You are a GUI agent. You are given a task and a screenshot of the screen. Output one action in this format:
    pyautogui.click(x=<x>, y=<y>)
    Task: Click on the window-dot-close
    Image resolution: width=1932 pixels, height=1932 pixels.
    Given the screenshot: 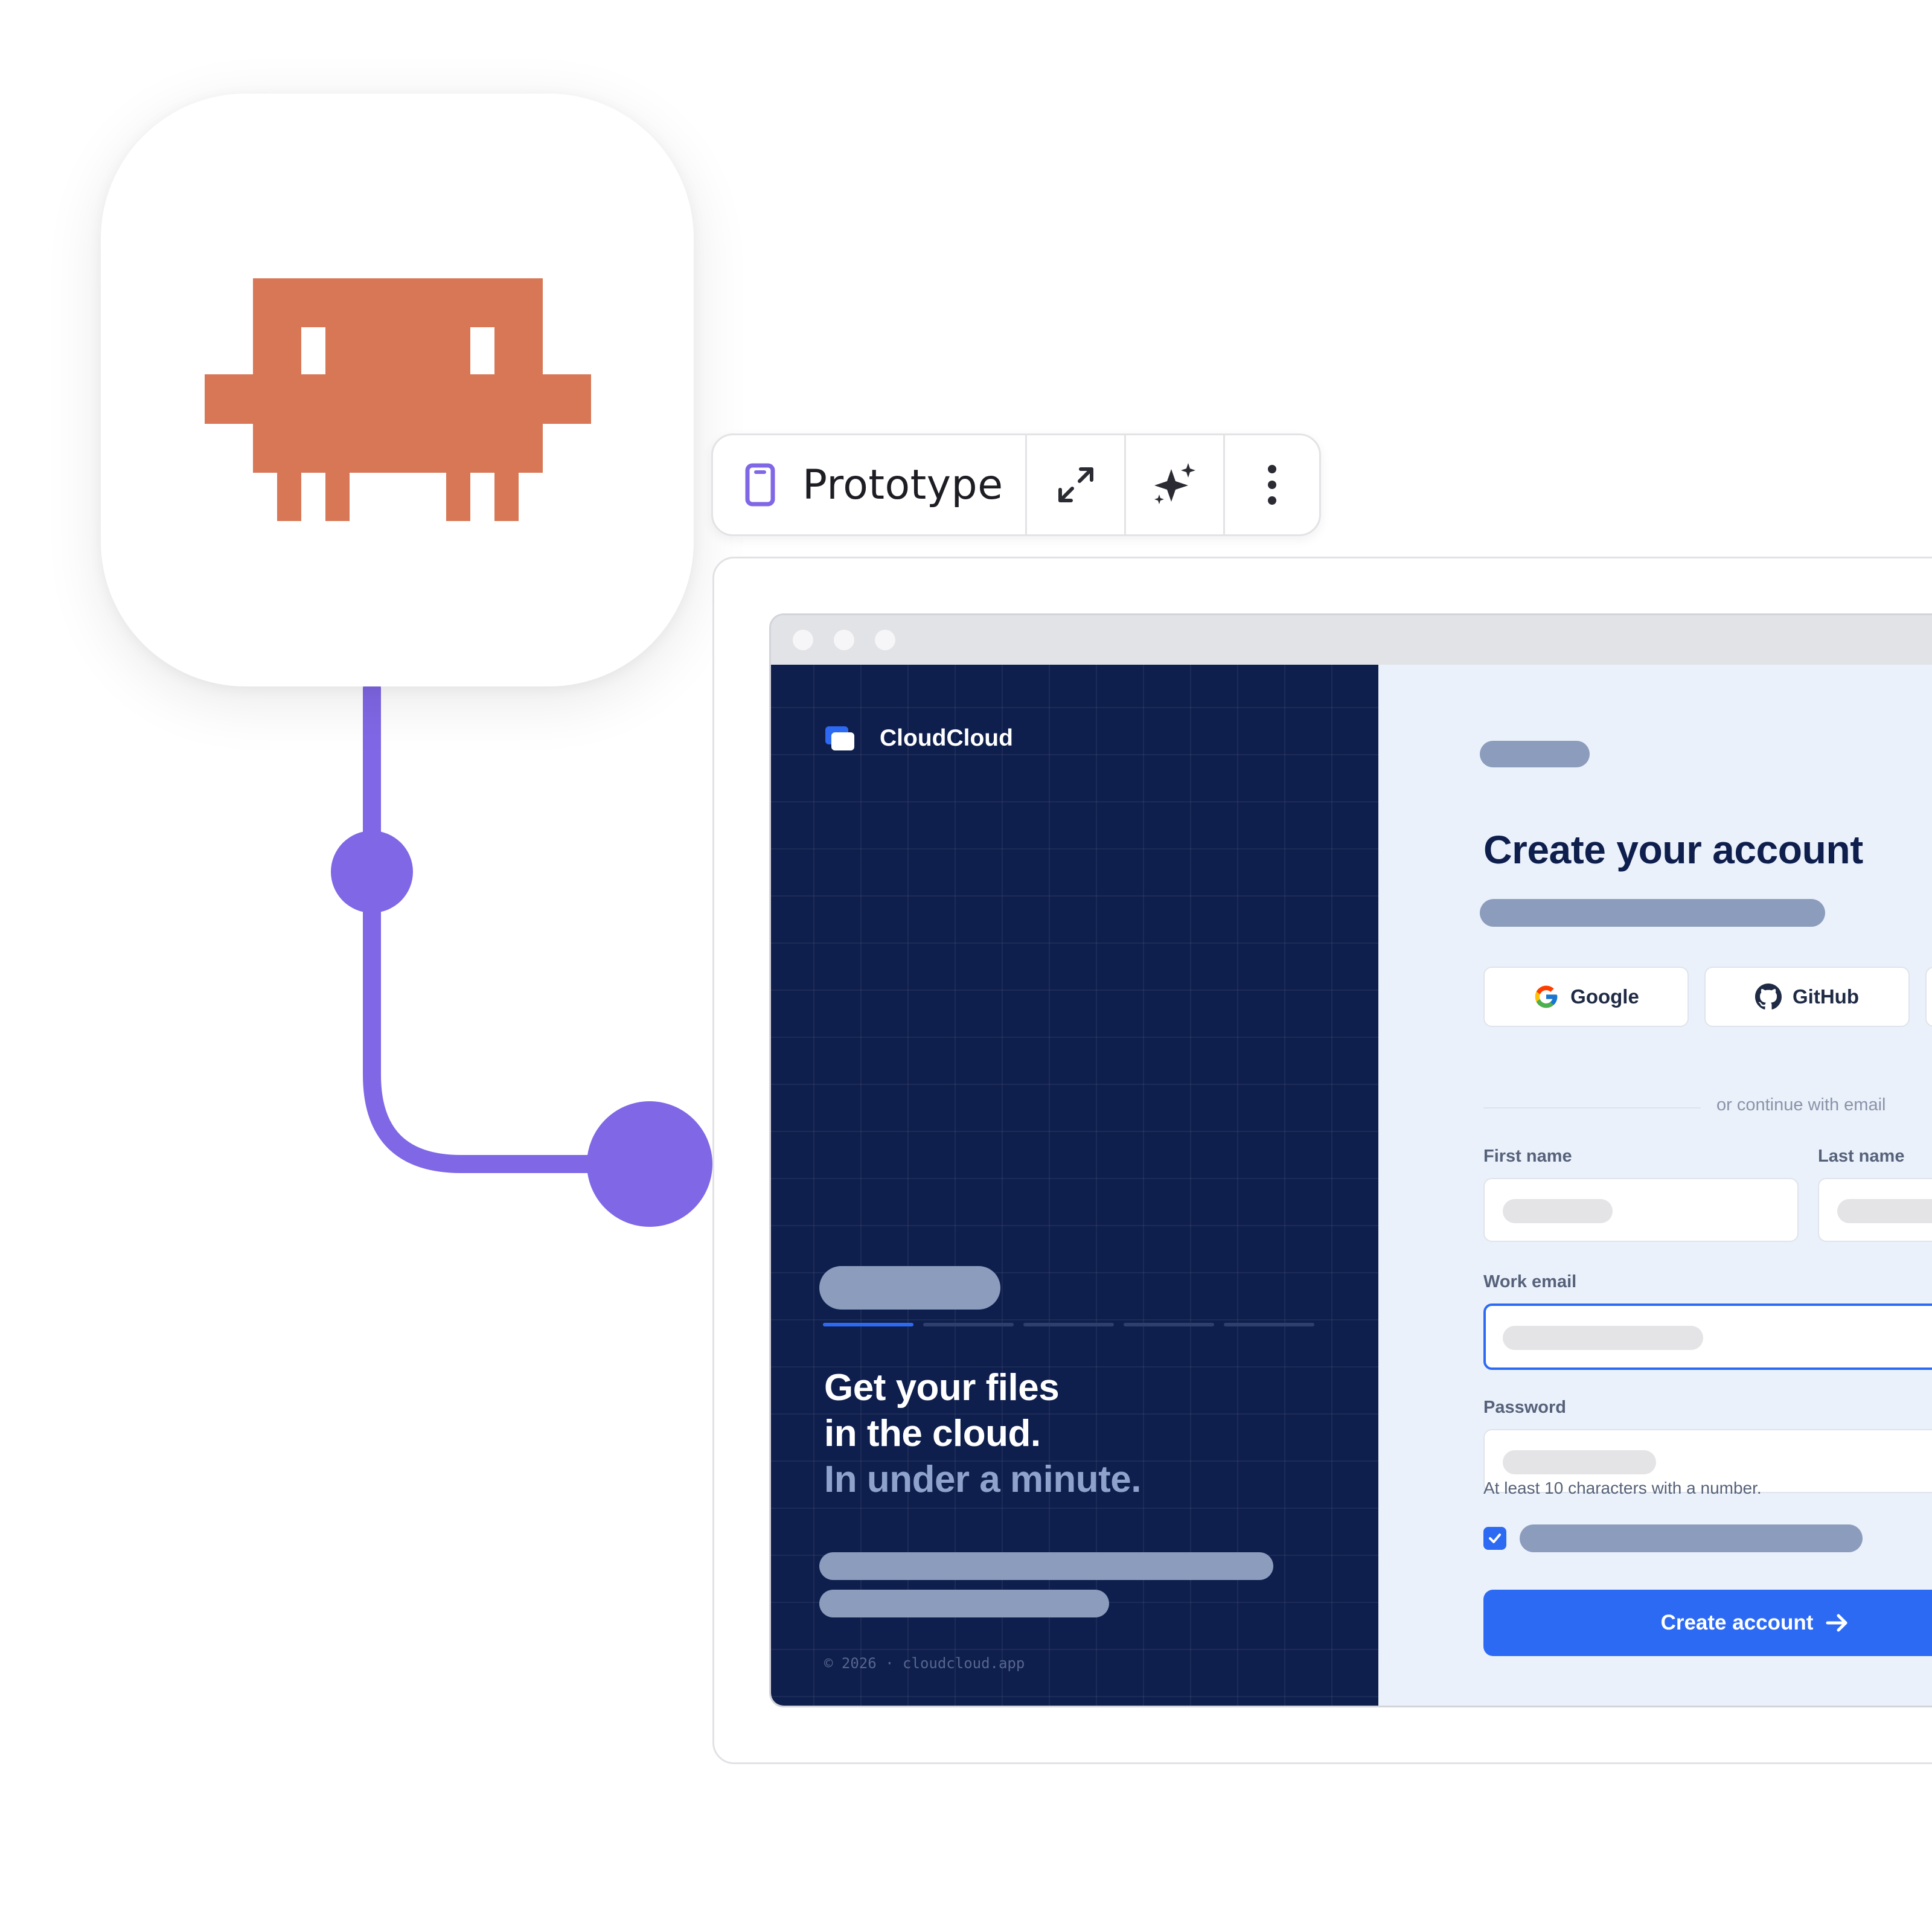 What is the action you would take?
    pyautogui.click(x=803, y=640)
    